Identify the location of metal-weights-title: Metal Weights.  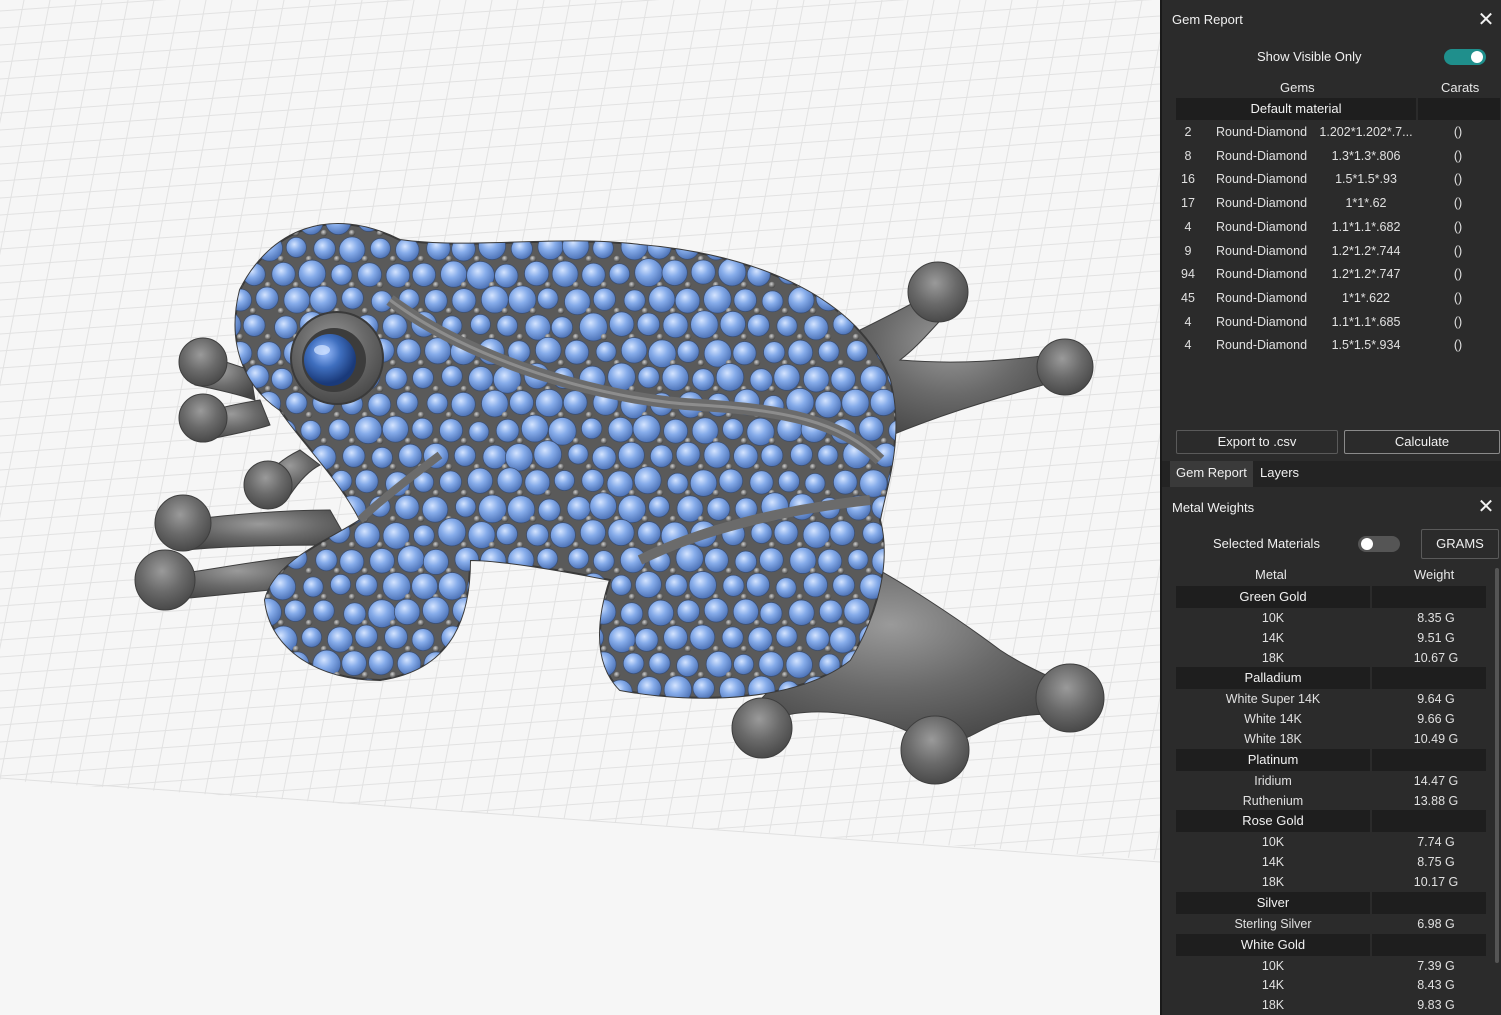
(1213, 507).